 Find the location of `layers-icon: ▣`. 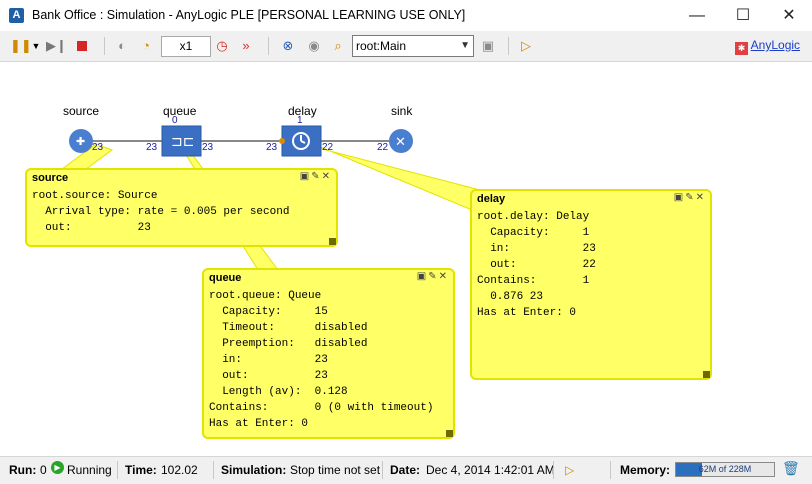

layers-icon: ▣ is located at coordinates (488, 46).